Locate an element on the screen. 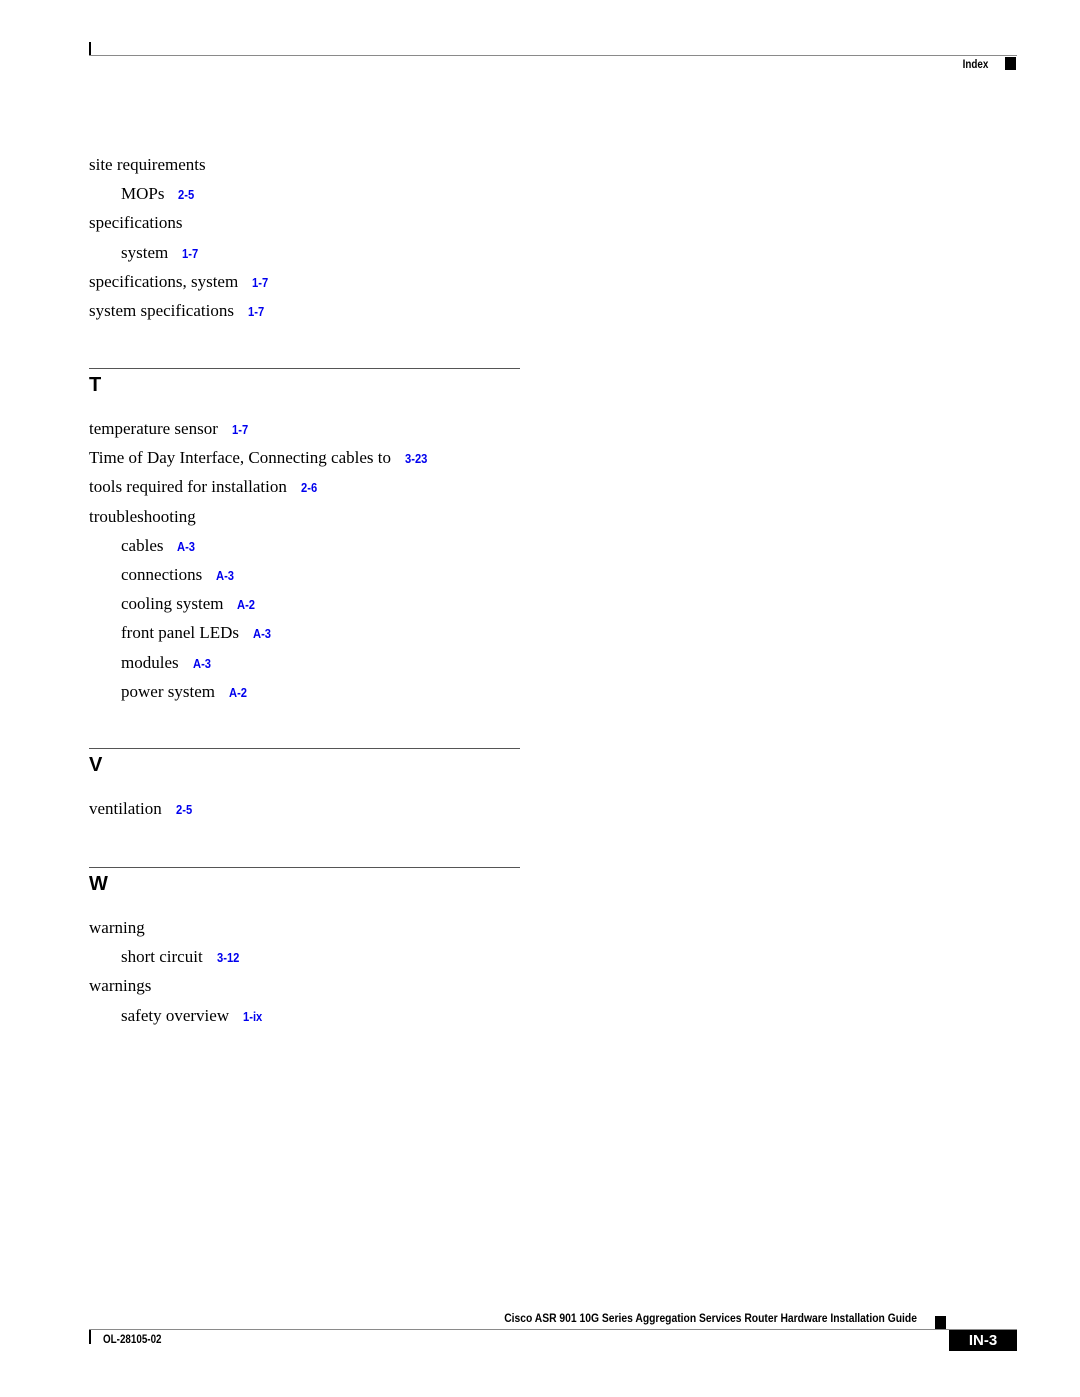 The width and height of the screenshot is (1080, 1397). index-entry: tools required for installation 2-6 is located at coordinates (204, 487).